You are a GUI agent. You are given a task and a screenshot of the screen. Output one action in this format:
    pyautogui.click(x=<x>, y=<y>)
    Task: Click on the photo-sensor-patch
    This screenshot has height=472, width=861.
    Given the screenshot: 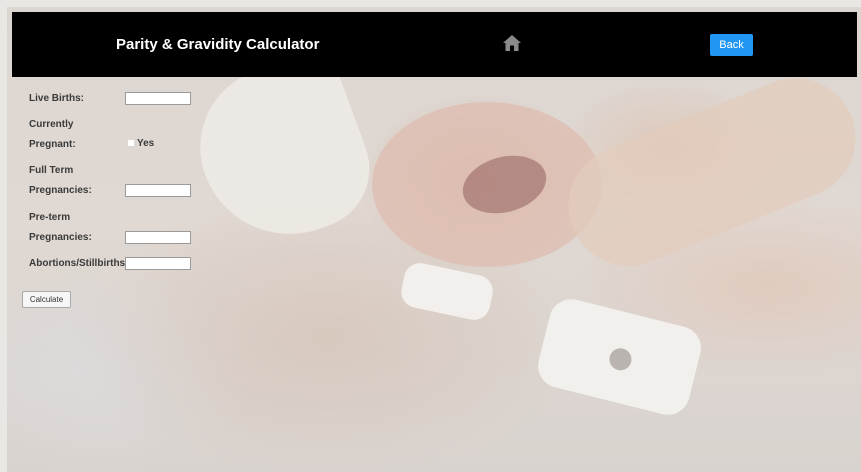 What is the action you would take?
    pyautogui.click(x=447, y=291)
    